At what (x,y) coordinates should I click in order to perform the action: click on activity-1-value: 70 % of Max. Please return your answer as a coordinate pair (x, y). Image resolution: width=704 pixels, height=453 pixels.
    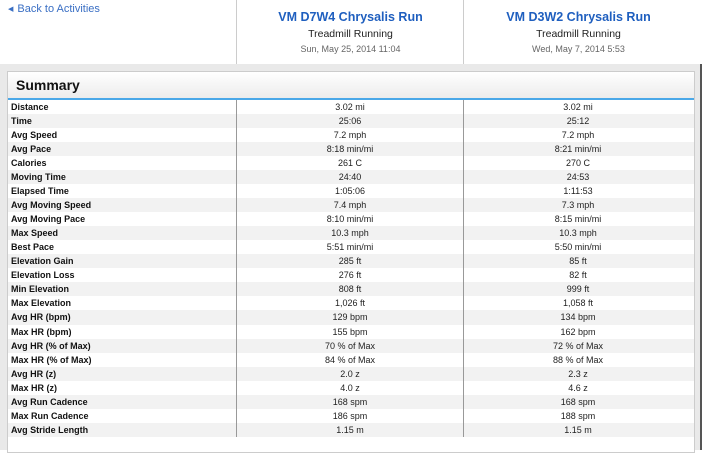
    Looking at the image, I should click on (349, 345).